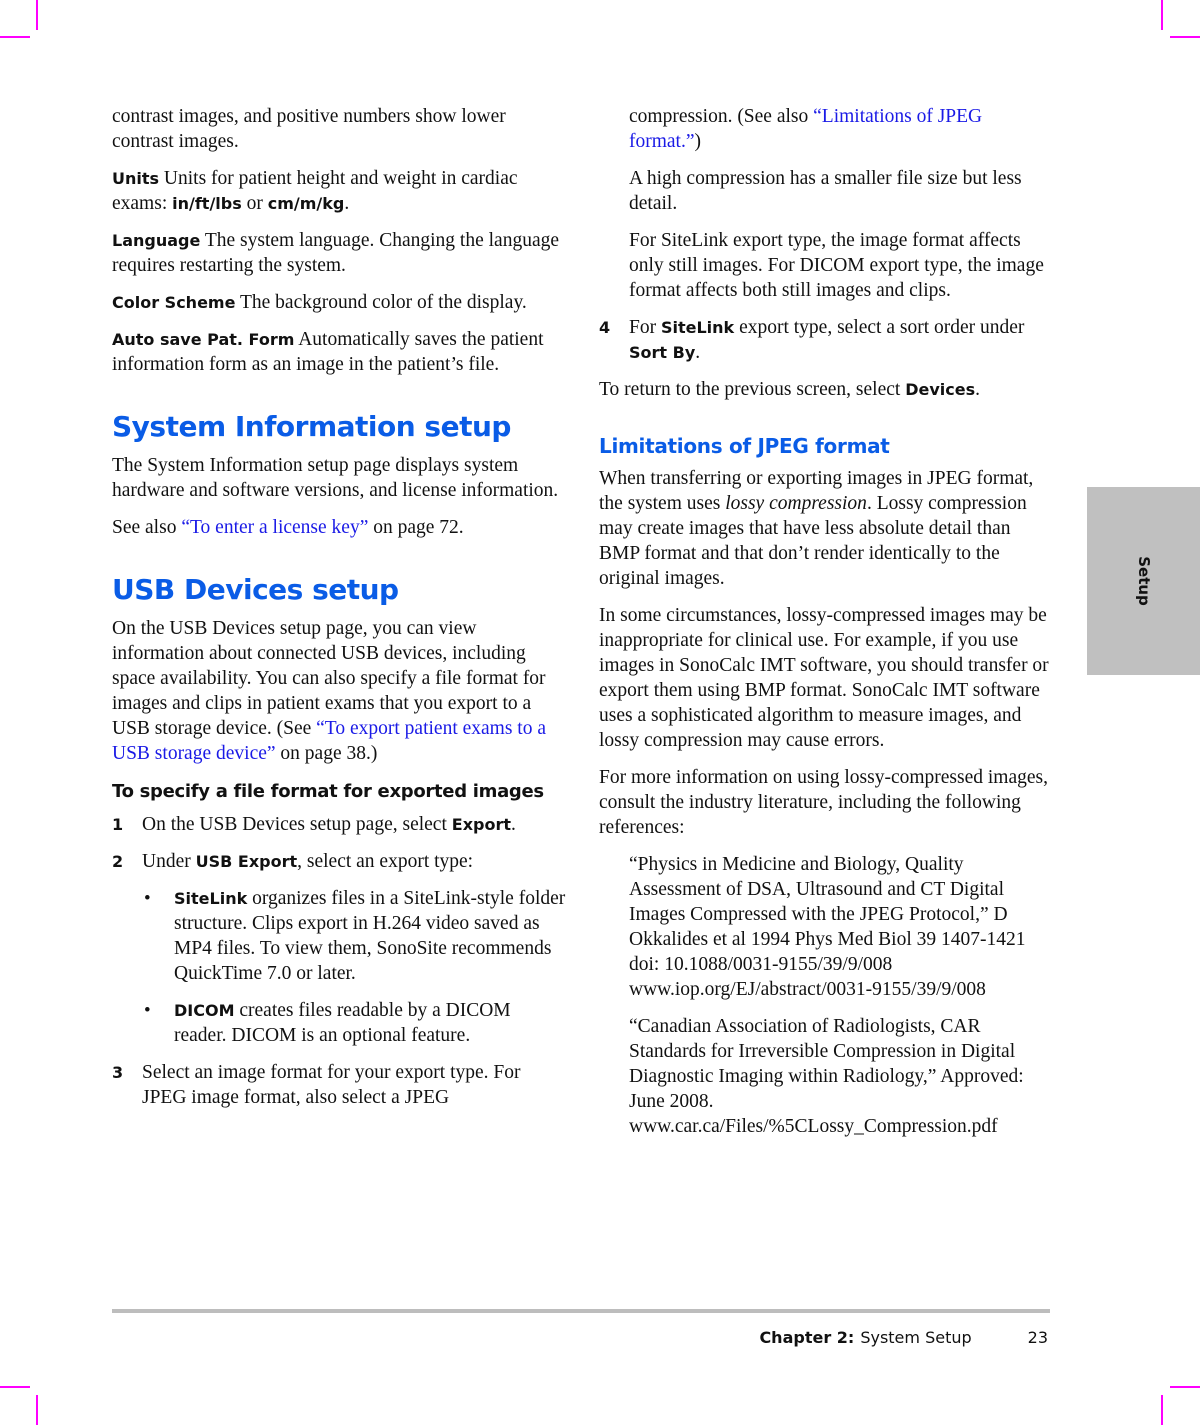 The width and height of the screenshot is (1200, 1425). I want to click on footer-divider, so click(581, 1311).